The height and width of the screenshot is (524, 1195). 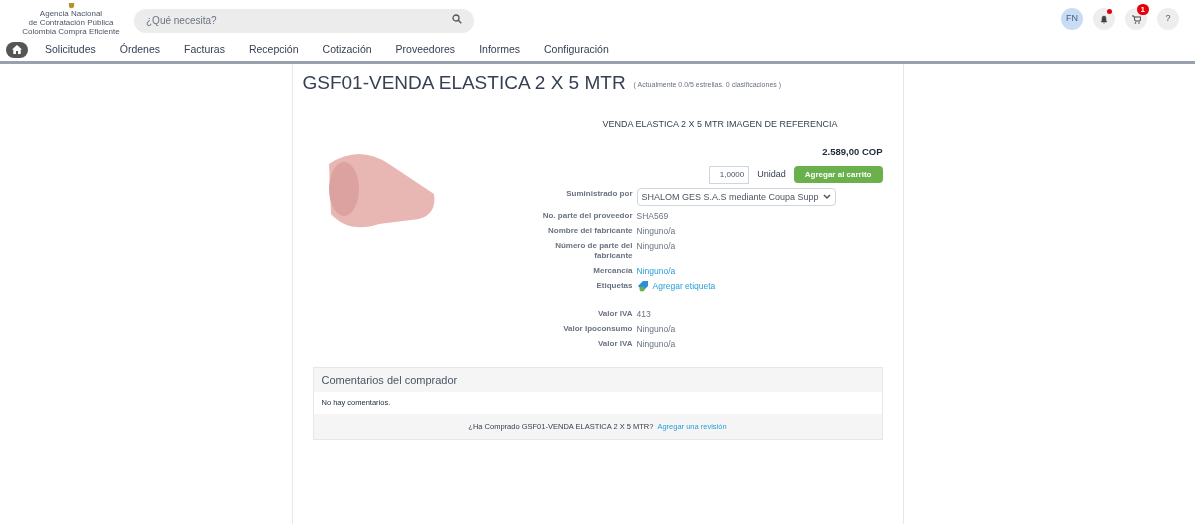 I want to click on nav-tab: Órdenes, so click(x=140, y=49).